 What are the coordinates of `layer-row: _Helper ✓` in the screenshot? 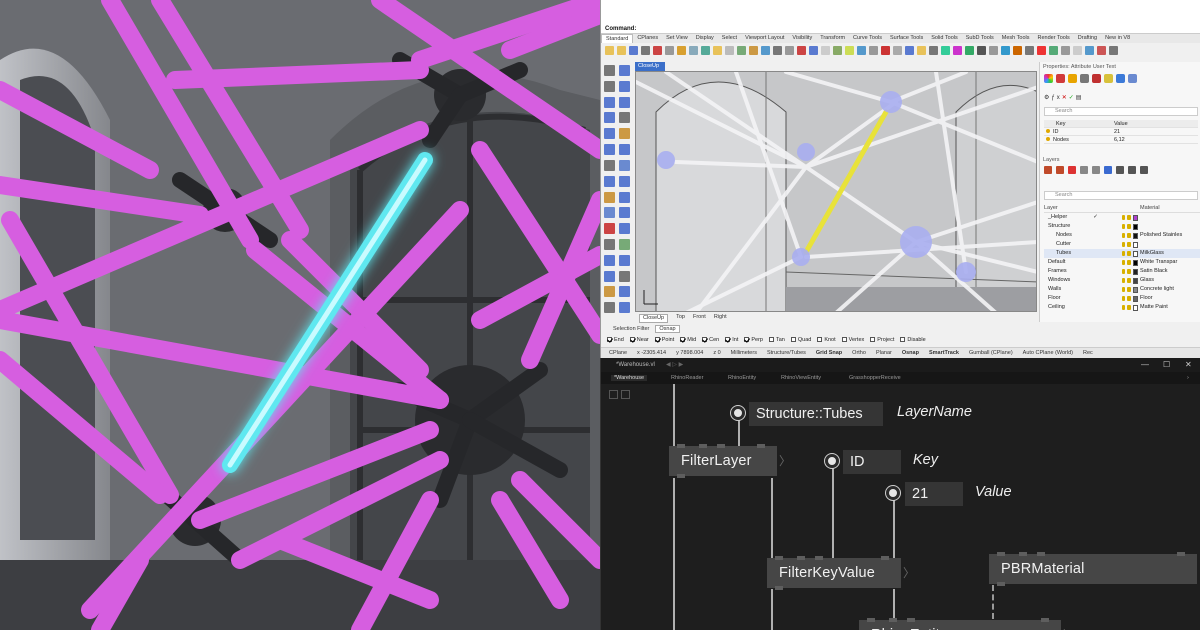 It's located at (1122, 217).